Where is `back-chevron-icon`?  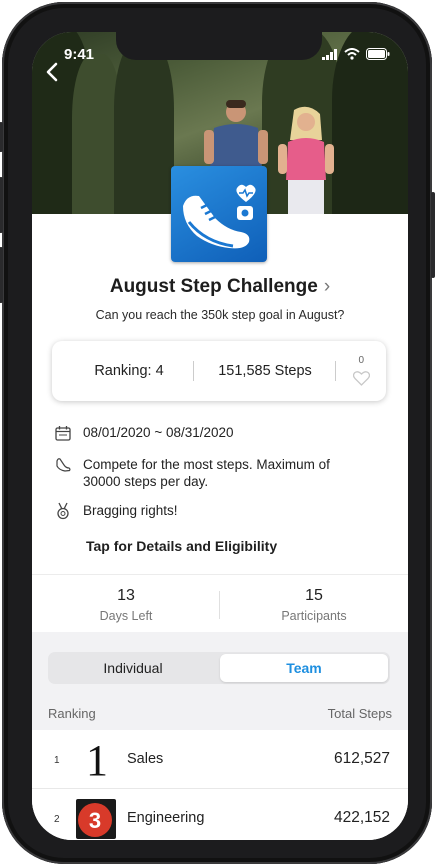 back-chevron-icon is located at coordinates (52, 72).